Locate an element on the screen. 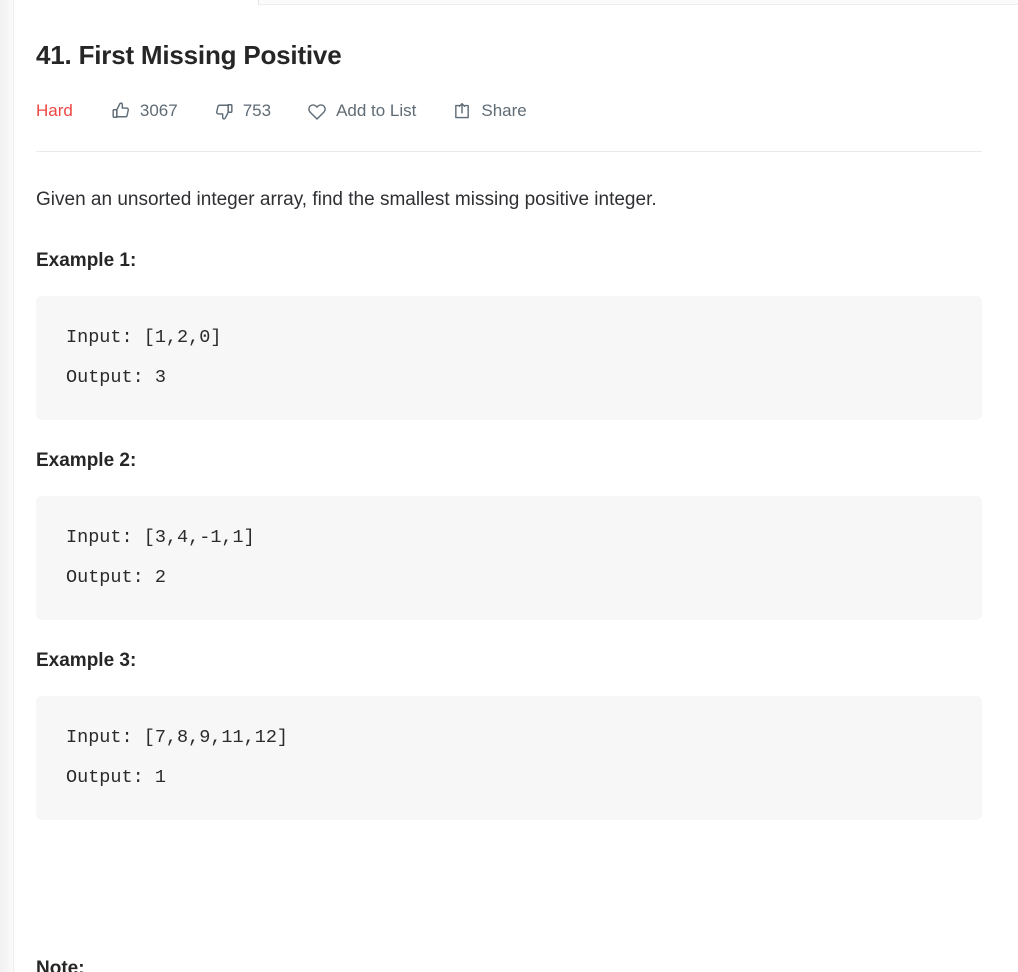 Image resolution: width=1018 pixels, height=972 pixels. share-icon is located at coordinates (462, 111).